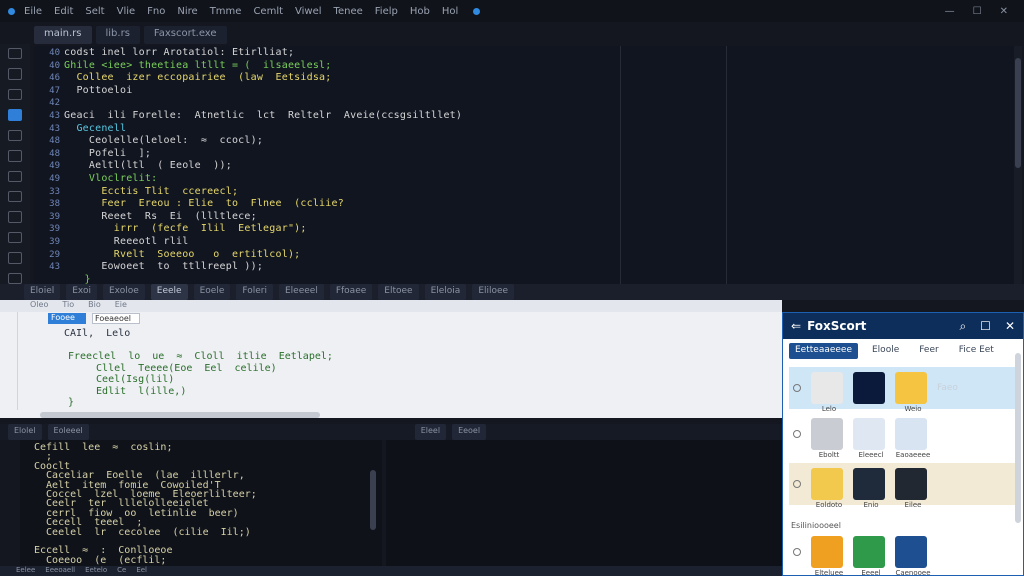  I want to click on output-filter-button: Fooee, so click(67, 318).